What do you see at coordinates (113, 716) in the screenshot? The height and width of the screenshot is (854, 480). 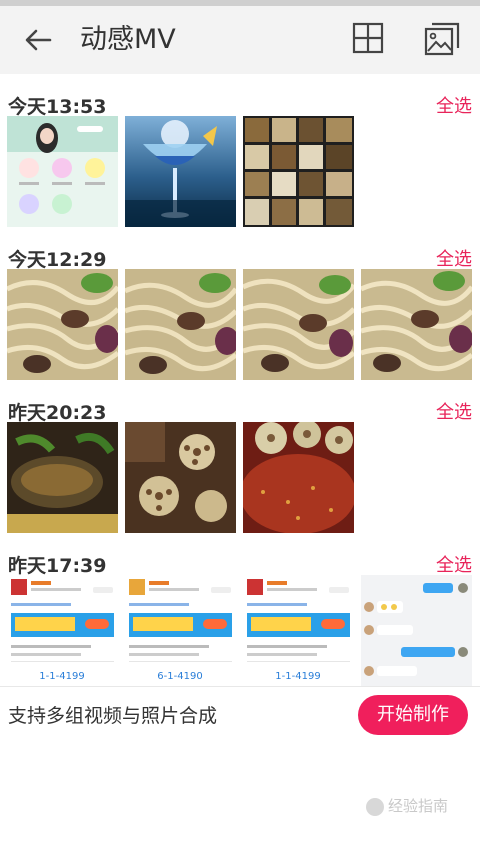 I see `merge-hint-text: 支持多组视频与照片合成` at bounding box center [113, 716].